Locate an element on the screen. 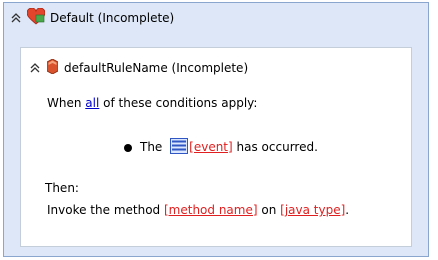  condition-suffix: has occurred. is located at coordinates (277, 147).